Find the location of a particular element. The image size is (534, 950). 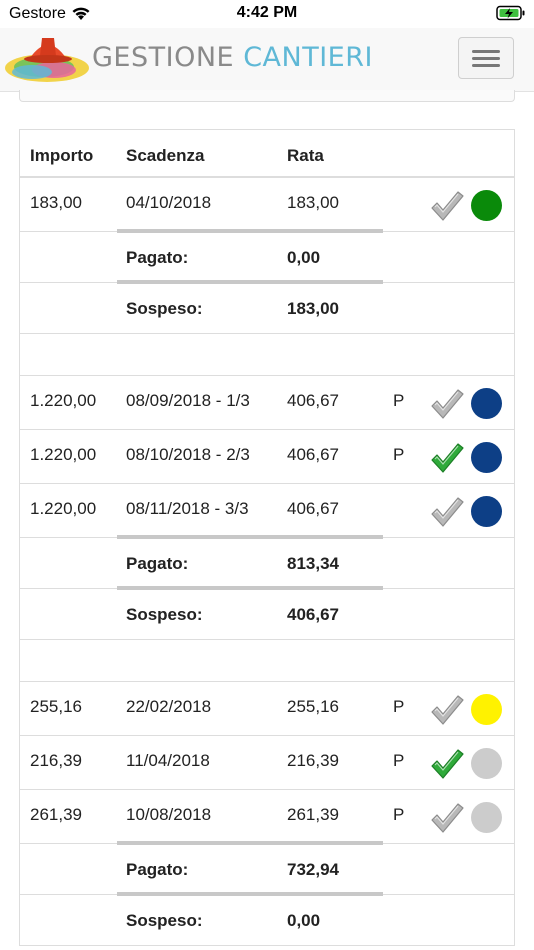

brand-part1: GESTIONE is located at coordinates (163, 57).